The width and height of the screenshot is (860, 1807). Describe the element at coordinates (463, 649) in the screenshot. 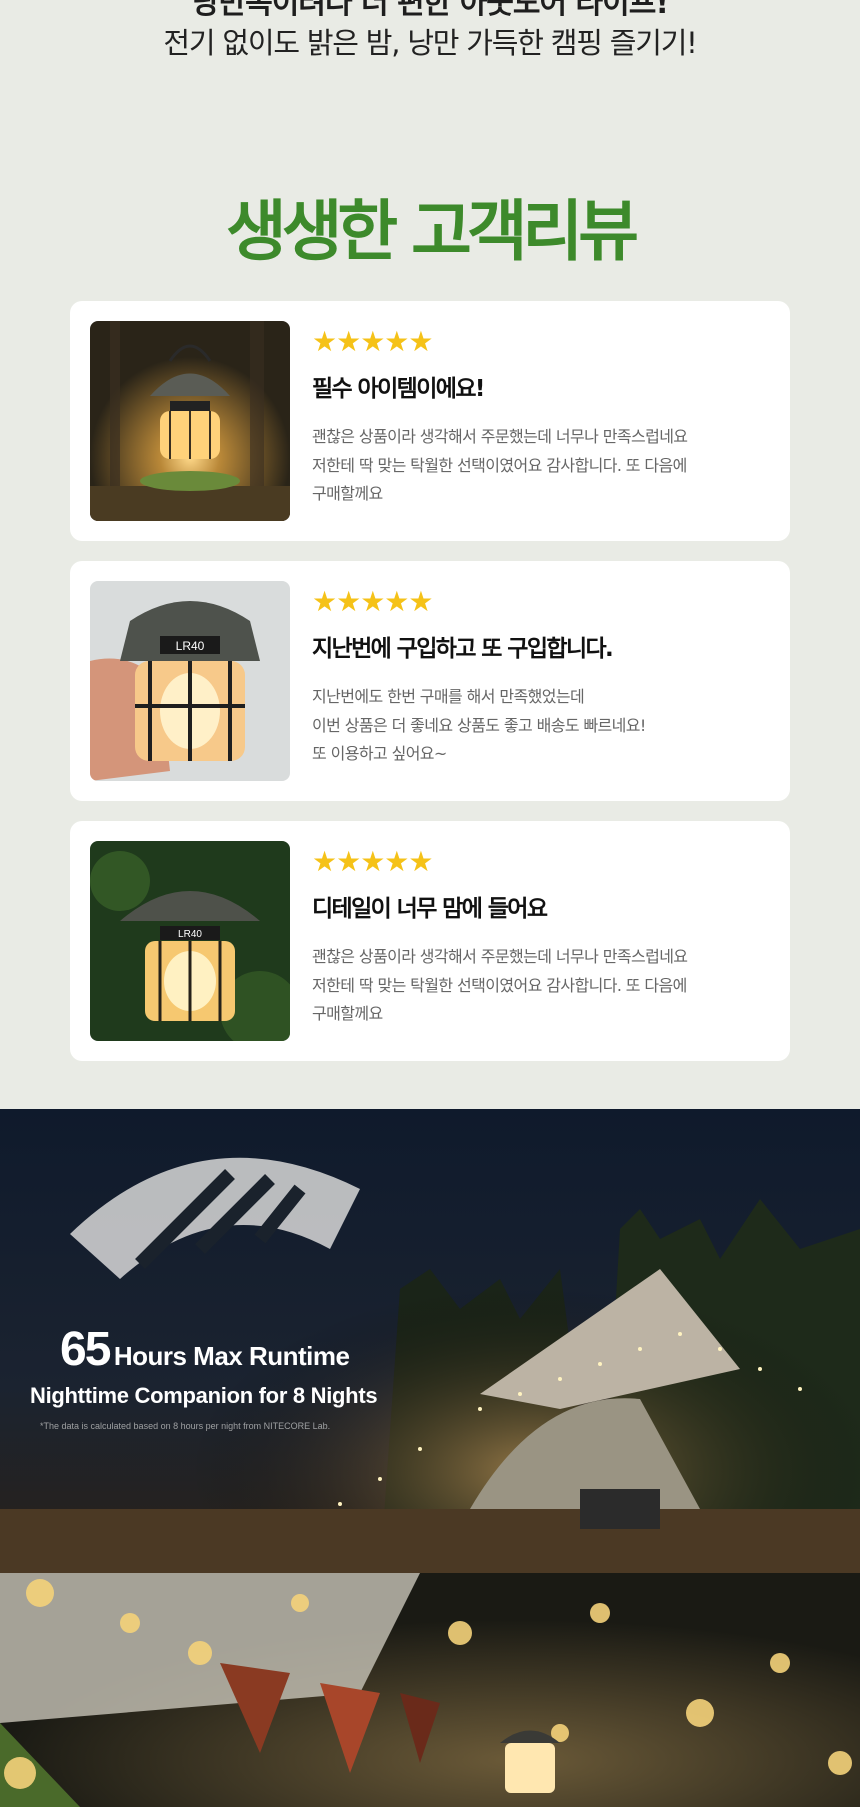

I see `review-title: 지난번에 구입하고 또 구입합니다.` at that location.